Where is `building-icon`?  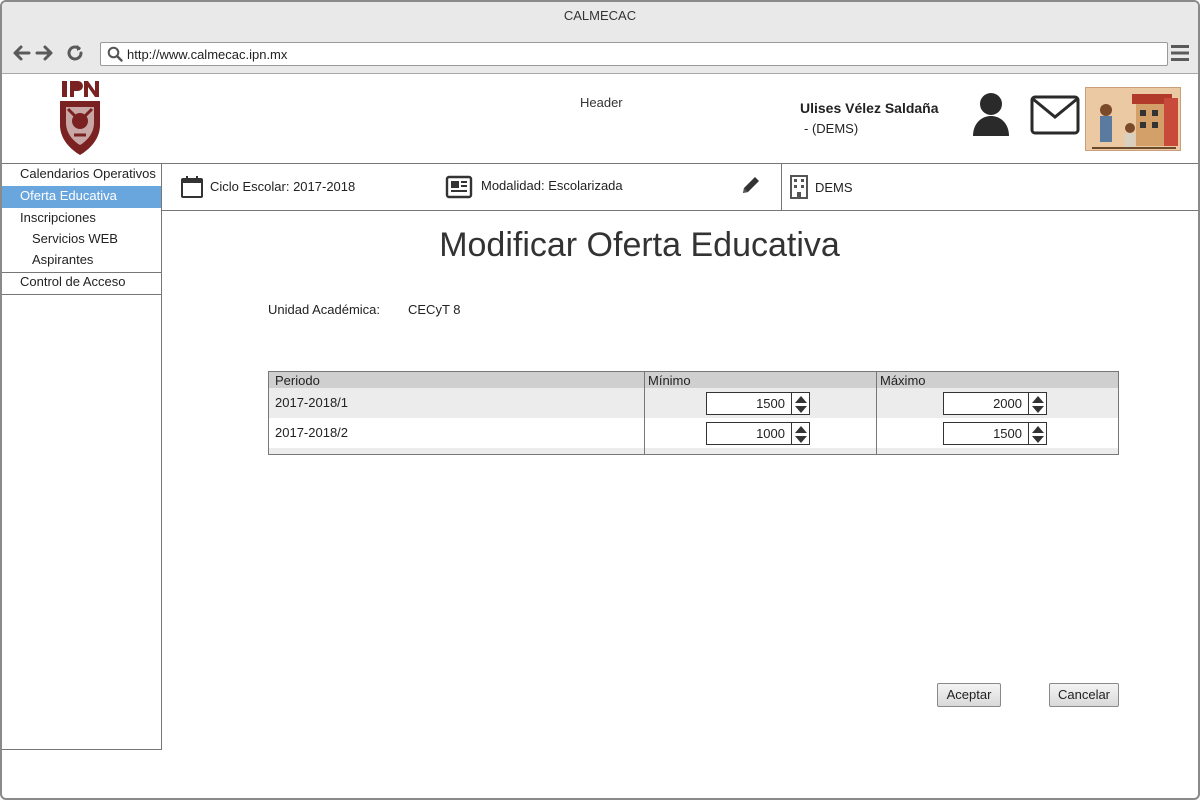
building-icon is located at coordinates (799, 187).